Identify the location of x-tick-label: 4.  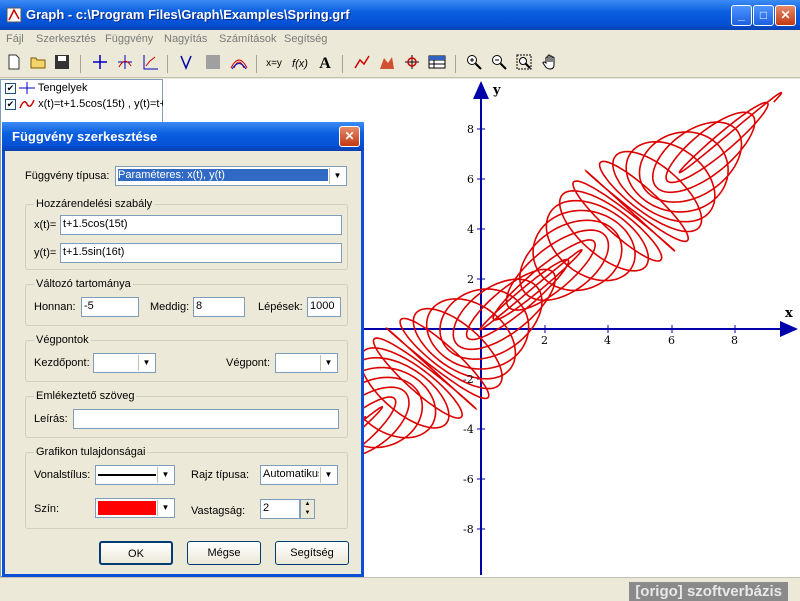
(607, 340).